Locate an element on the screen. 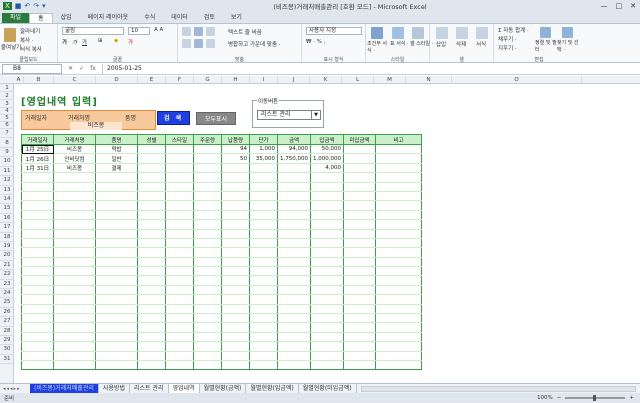 This screenshot has width=640, height=403. tab-file: 파일 is located at coordinates (16, 18).